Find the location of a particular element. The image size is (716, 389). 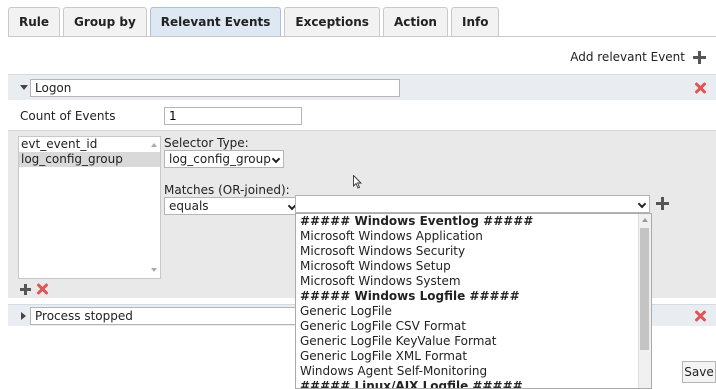

dropdown-group-header: ##### Windows Logfile ##### is located at coordinates (473, 296).